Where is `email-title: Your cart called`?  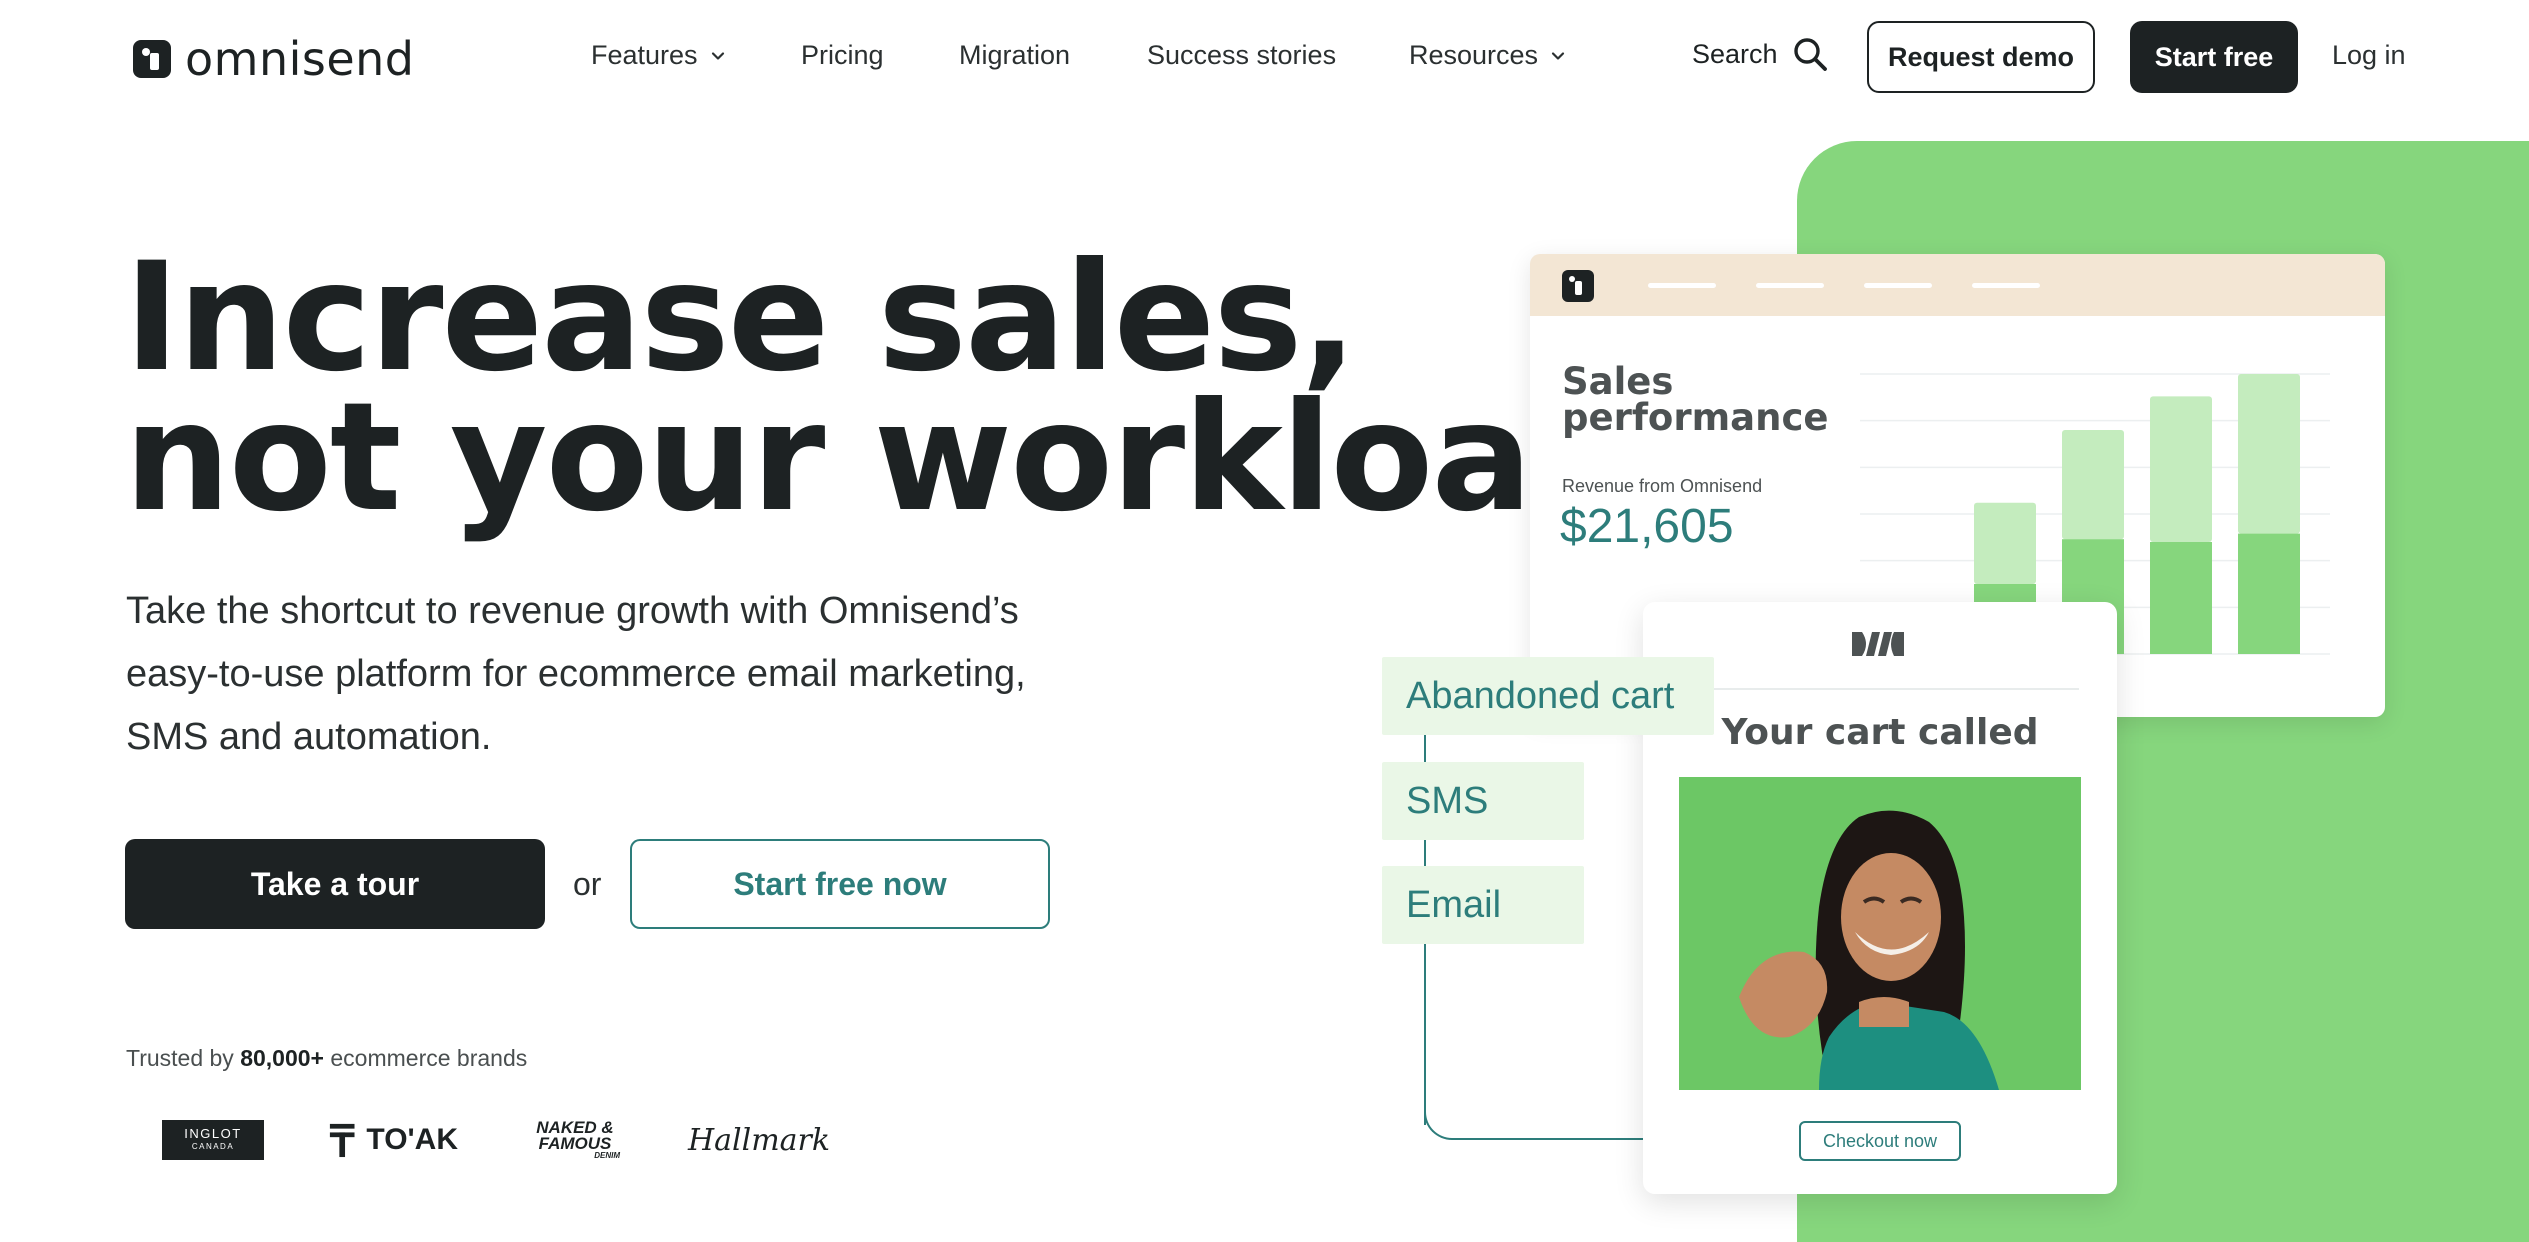 email-title: Your cart called is located at coordinates (1880, 732).